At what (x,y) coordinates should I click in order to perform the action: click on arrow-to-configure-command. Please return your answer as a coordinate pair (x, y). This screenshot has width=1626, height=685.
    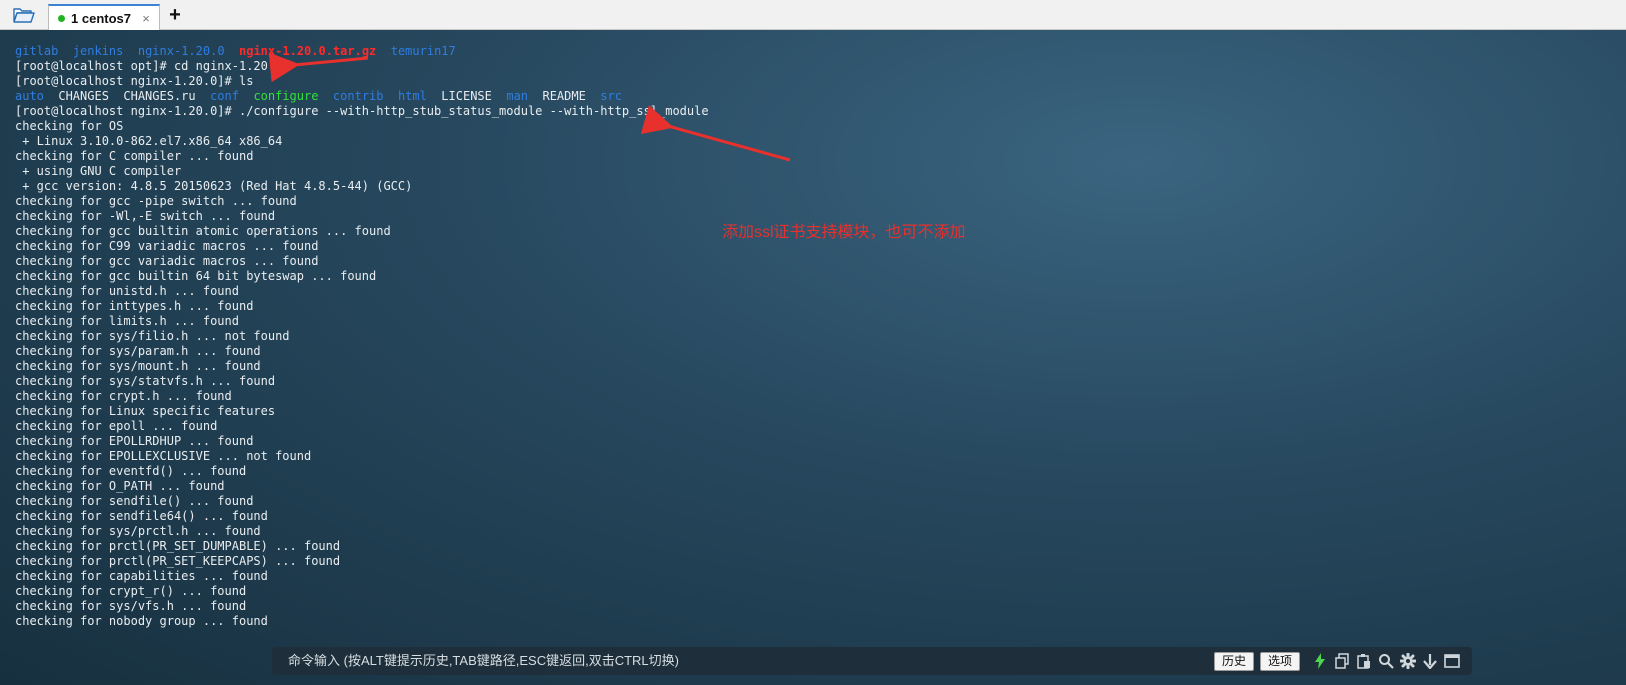
    Looking at the image, I should click on (715, 133).